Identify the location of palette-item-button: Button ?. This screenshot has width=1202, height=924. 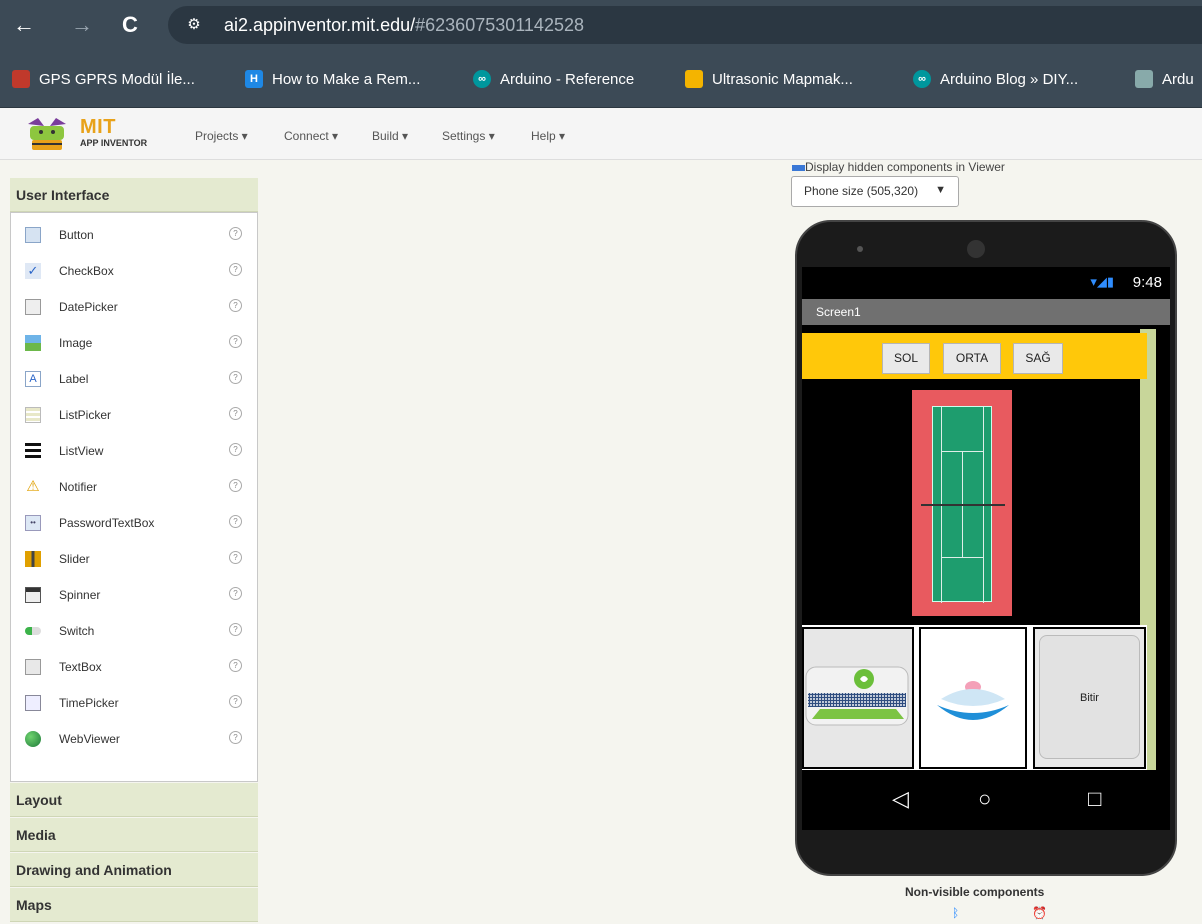
(134, 235).